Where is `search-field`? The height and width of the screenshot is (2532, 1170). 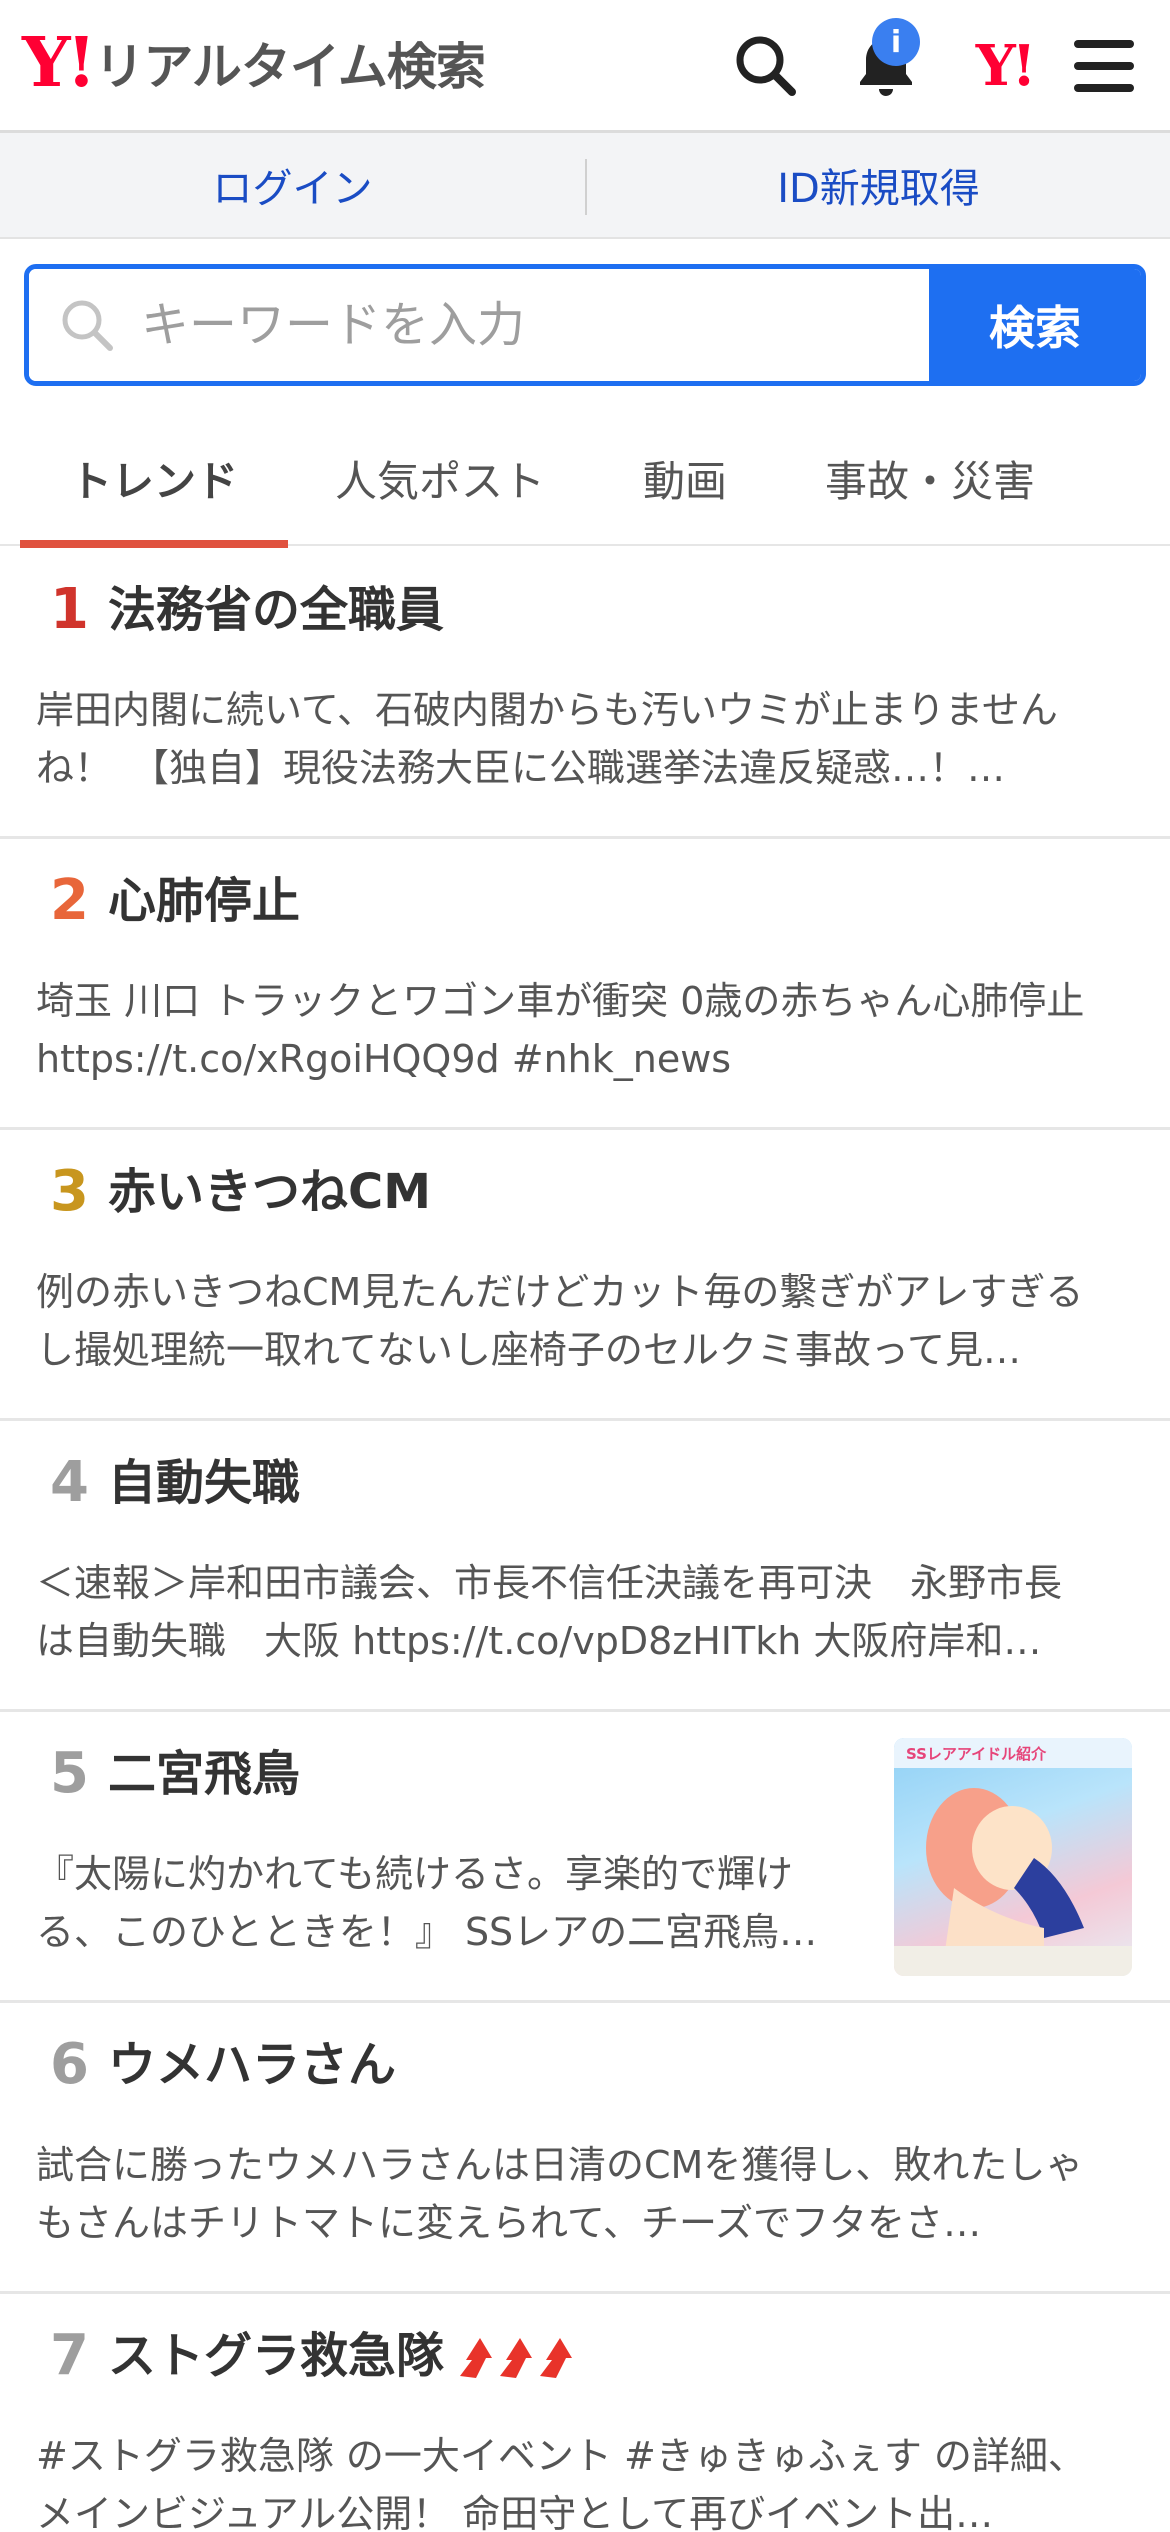
search-field is located at coordinates (479, 325).